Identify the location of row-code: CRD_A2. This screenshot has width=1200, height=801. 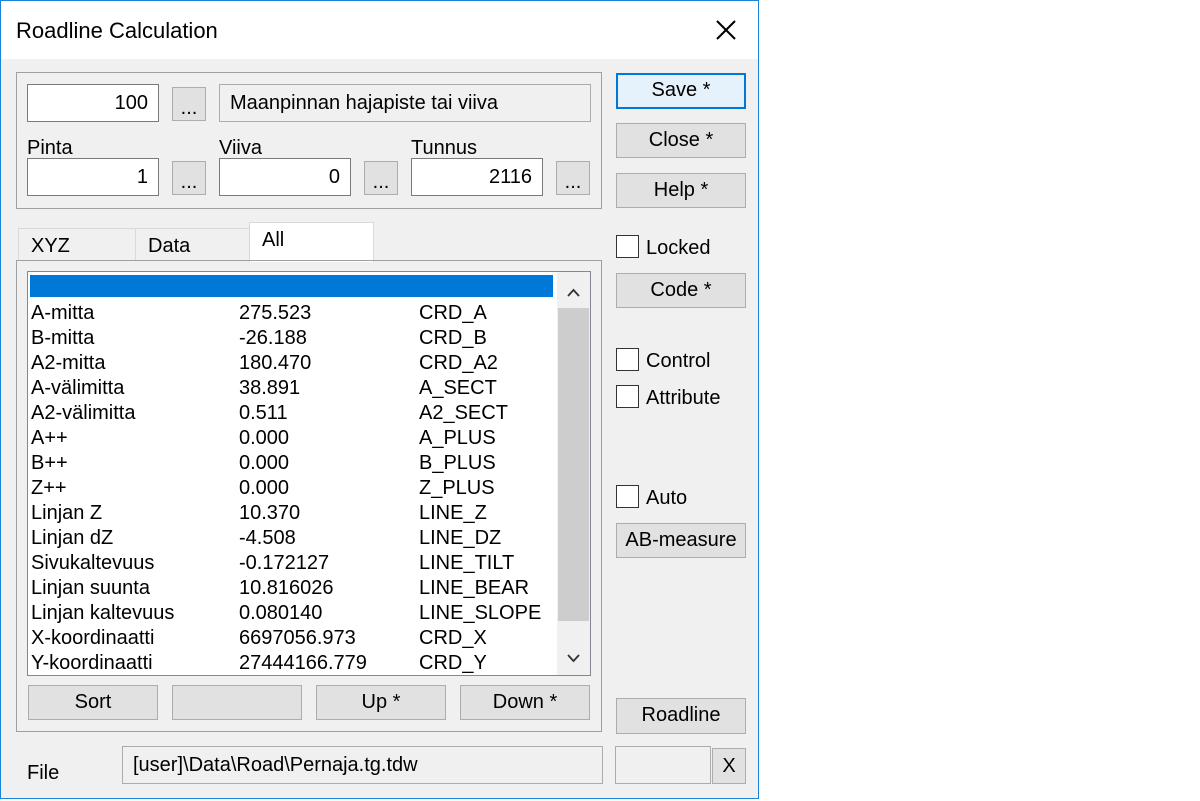
(458, 363).